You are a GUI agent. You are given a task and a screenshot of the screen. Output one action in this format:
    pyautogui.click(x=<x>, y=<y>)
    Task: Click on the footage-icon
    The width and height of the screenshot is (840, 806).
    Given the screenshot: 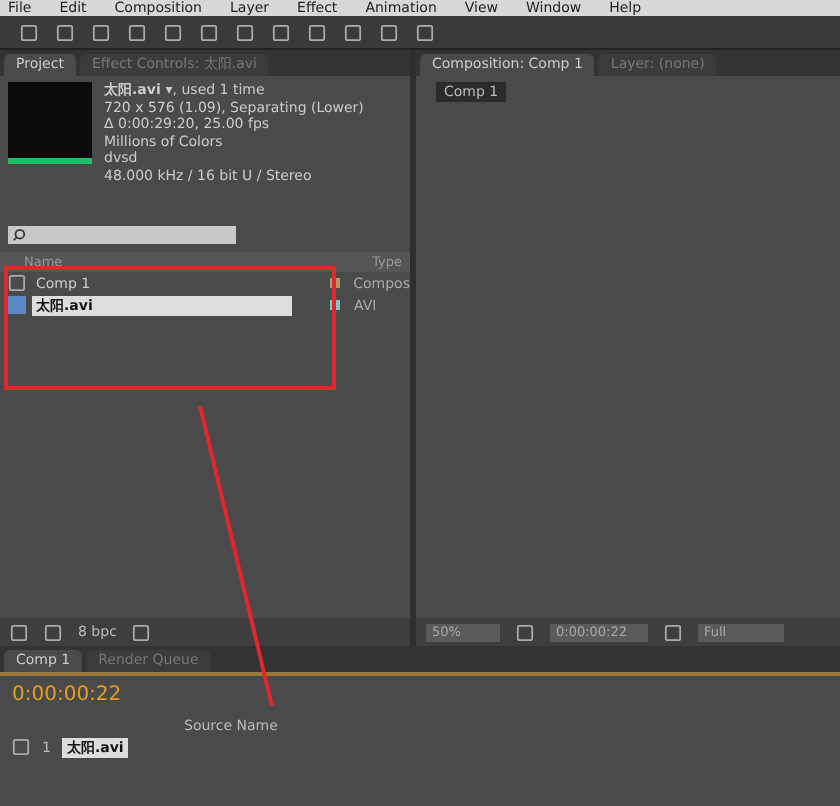 What is the action you would take?
    pyautogui.click(x=17, y=305)
    